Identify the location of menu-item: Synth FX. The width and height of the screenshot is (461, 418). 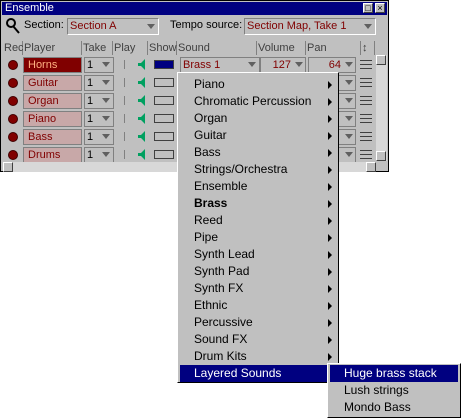
(258, 288).